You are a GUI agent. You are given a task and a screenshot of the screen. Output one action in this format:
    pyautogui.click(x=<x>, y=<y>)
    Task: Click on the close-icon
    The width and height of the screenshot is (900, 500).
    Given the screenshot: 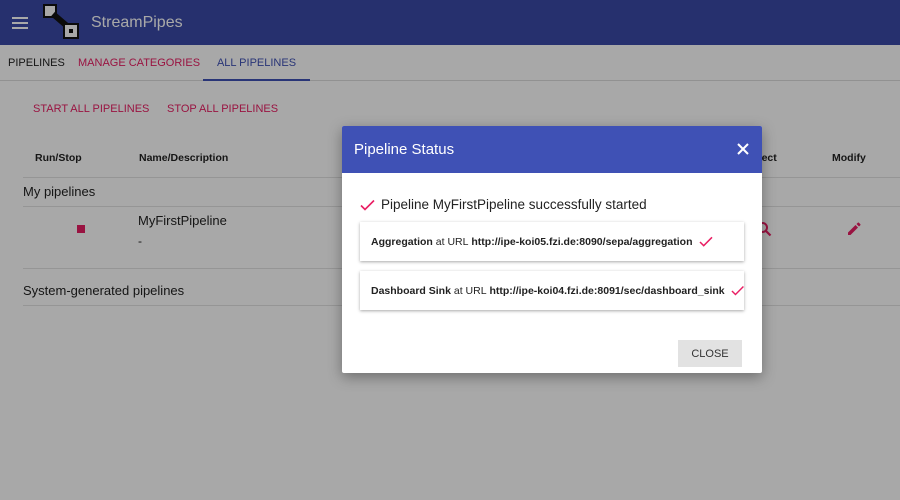 What is the action you would take?
    pyautogui.click(x=743, y=149)
    